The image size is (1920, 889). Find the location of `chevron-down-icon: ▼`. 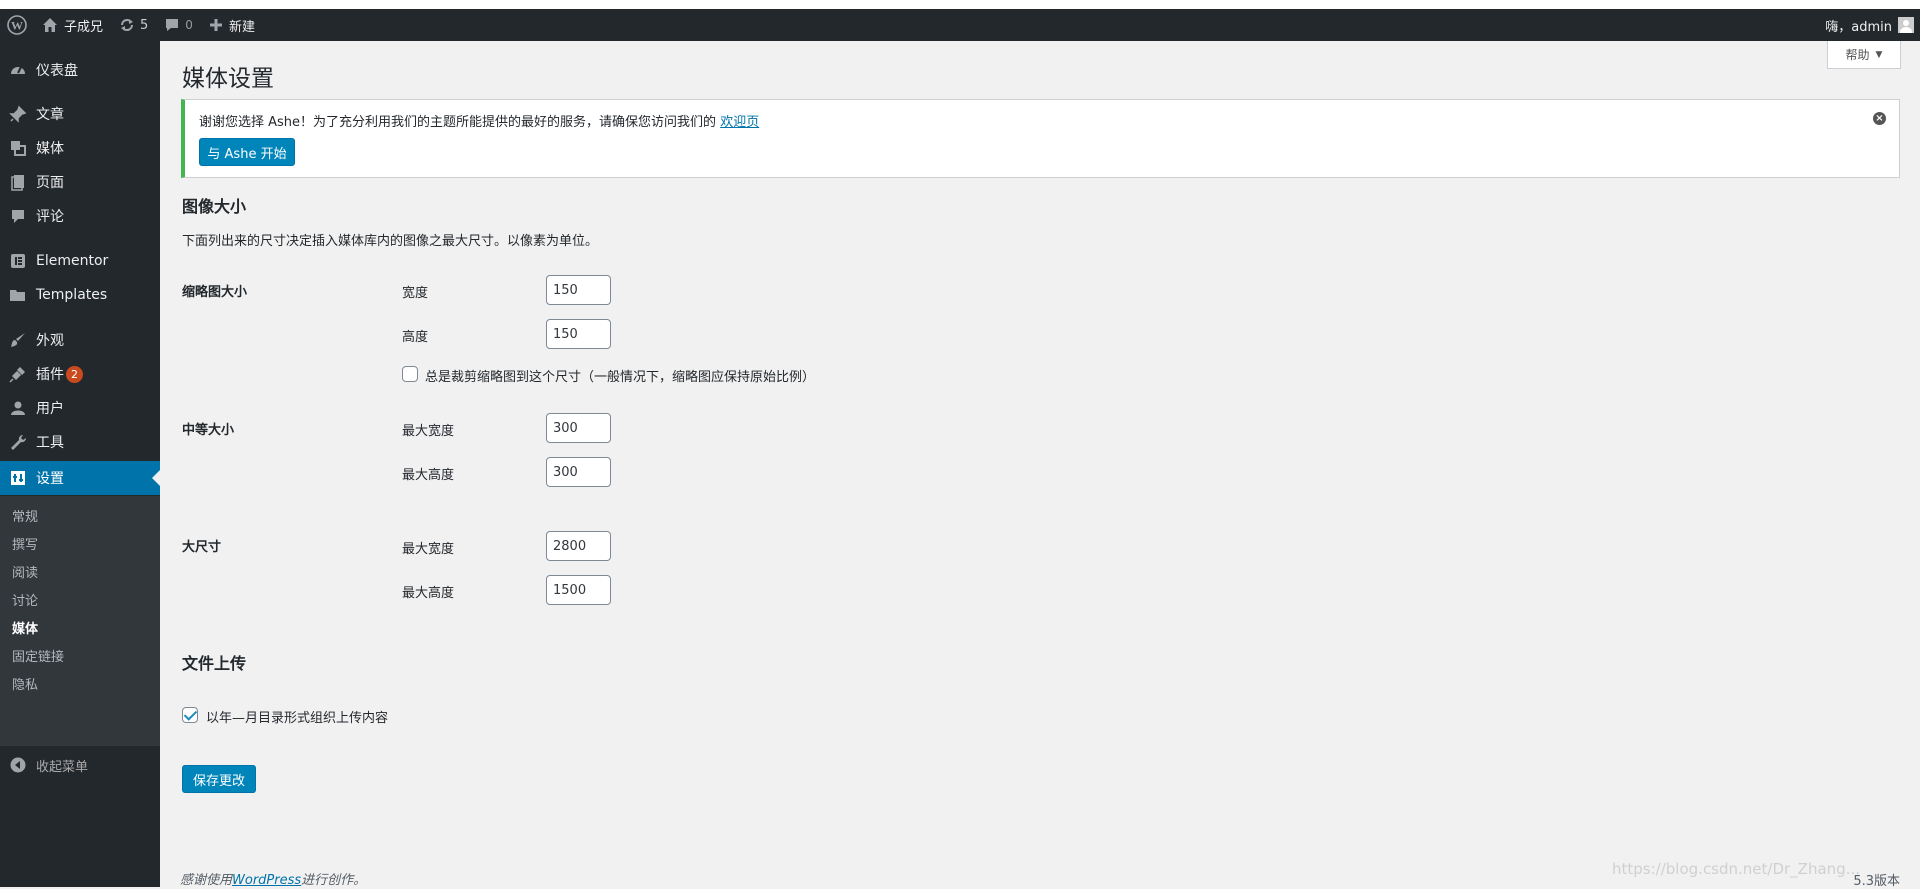

chevron-down-icon: ▼ is located at coordinates (1879, 54).